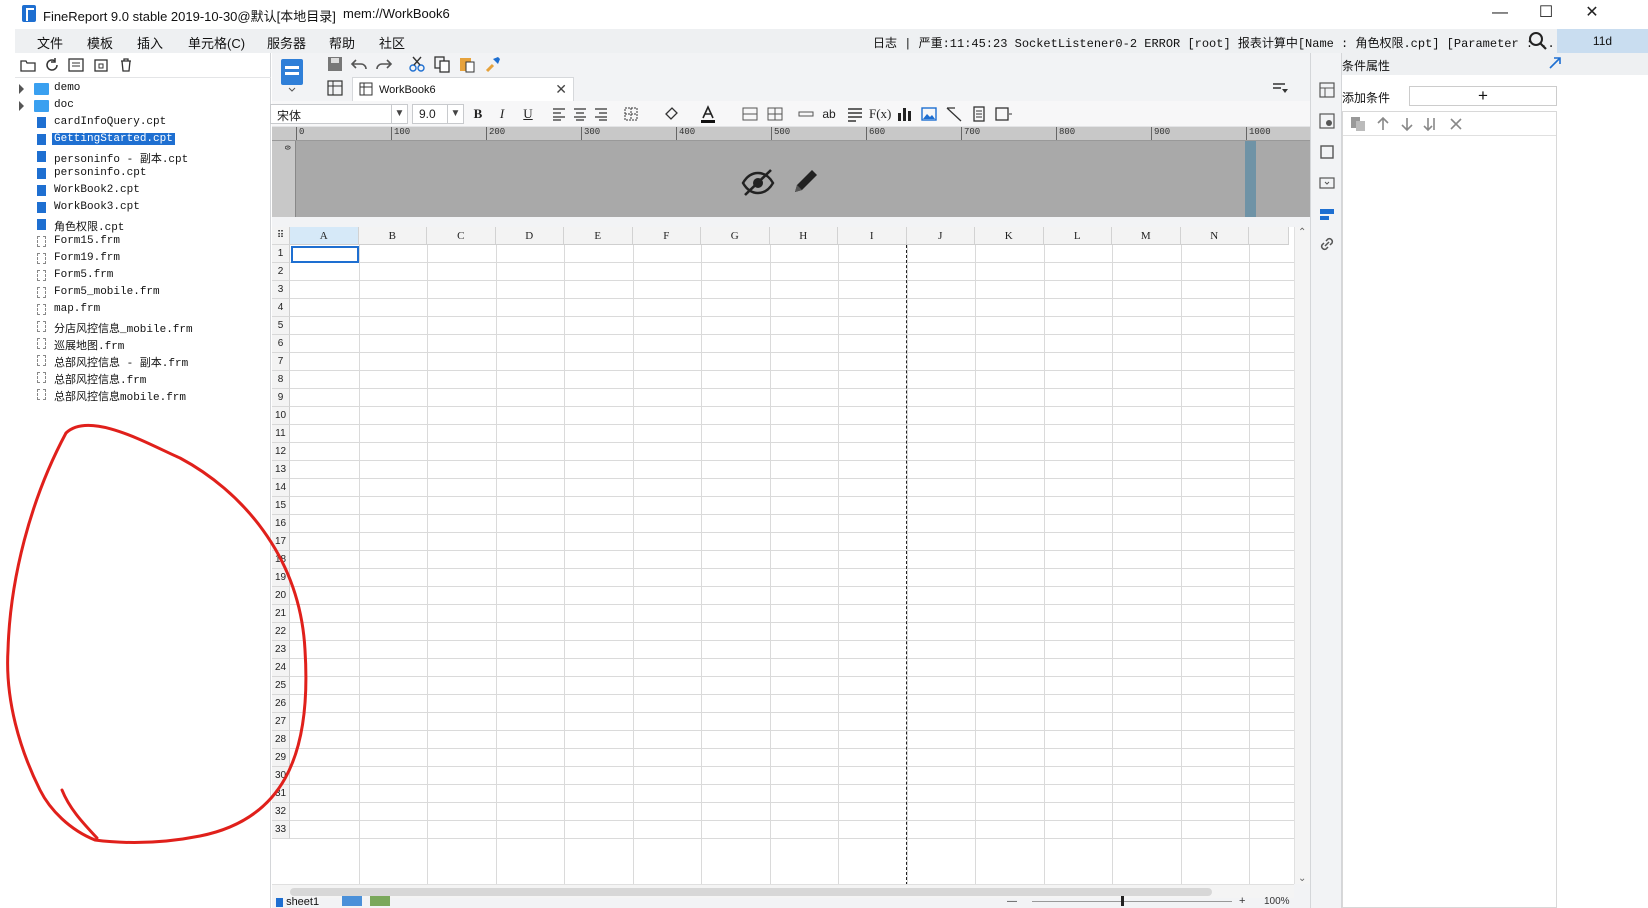 This screenshot has height=908, width=1648. Describe the element at coordinates (135, 310) in the screenshot. I see `tree-file: map.frm` at that location.